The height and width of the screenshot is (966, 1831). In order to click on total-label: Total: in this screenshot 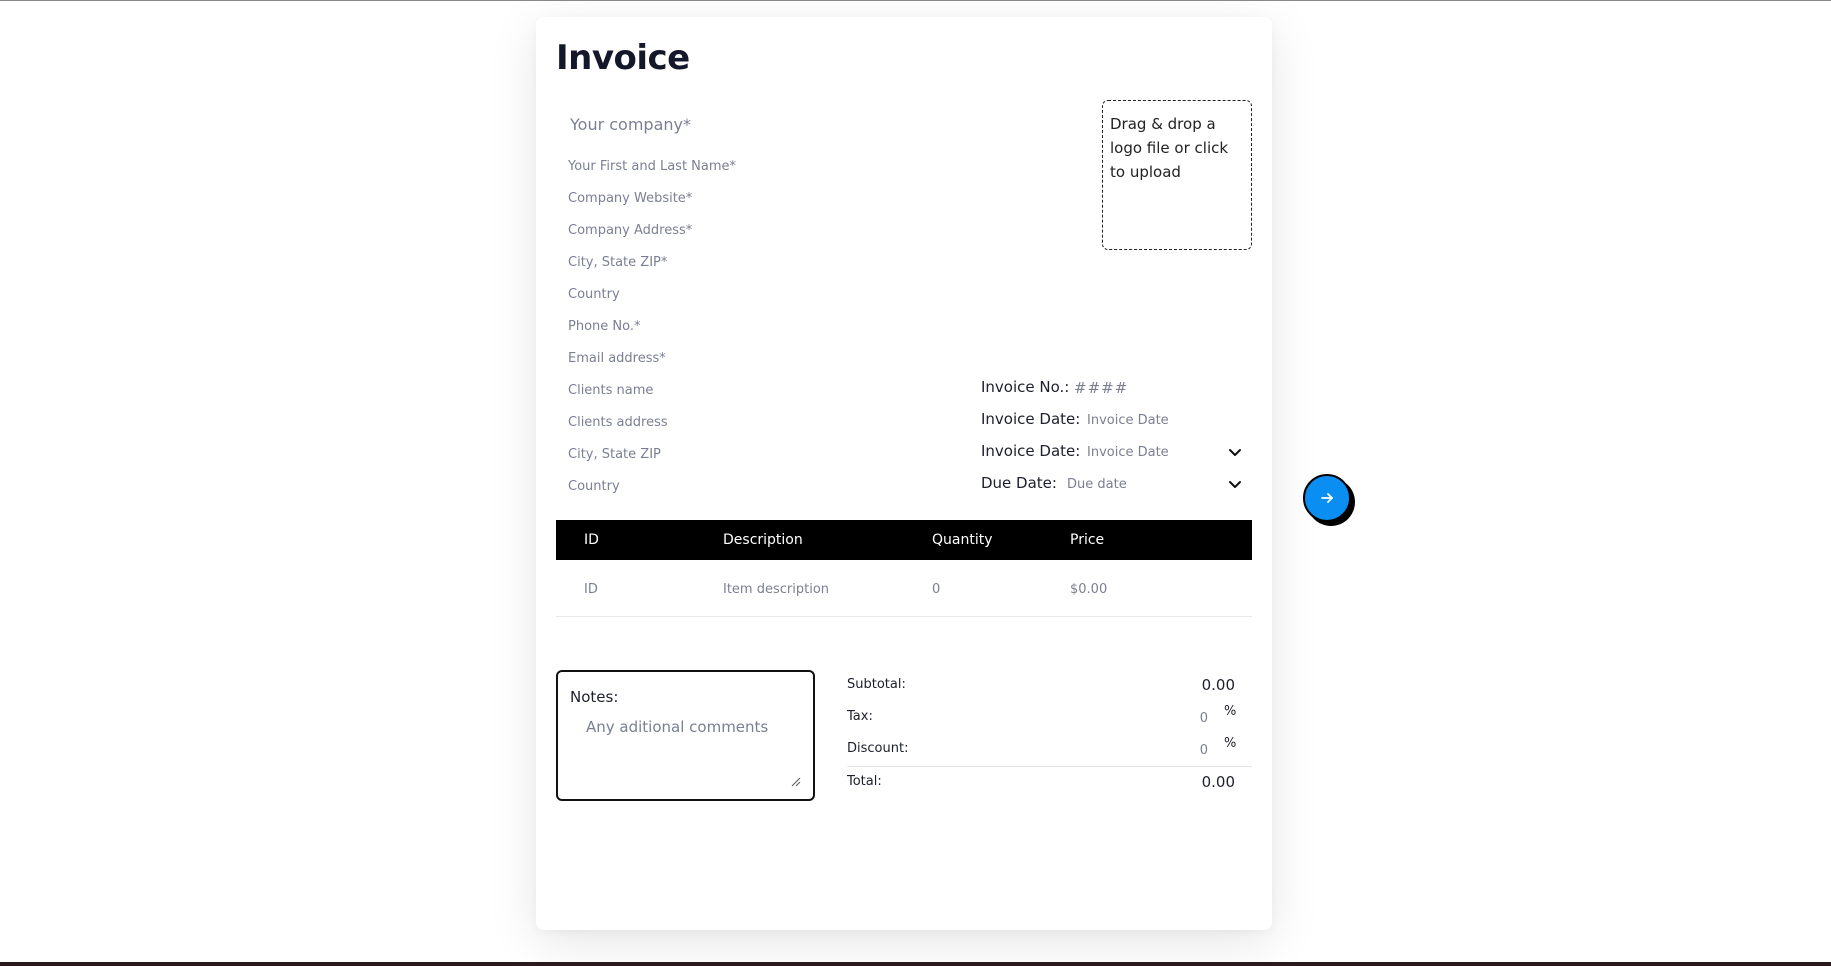, I will do `click(864, 781)`.